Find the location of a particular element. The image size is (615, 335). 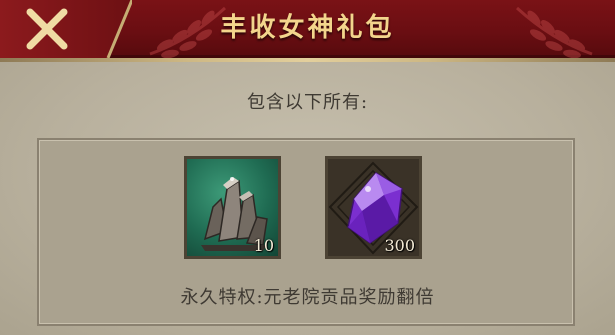

item-quantity: 300 is located at coordinates (399, 245).